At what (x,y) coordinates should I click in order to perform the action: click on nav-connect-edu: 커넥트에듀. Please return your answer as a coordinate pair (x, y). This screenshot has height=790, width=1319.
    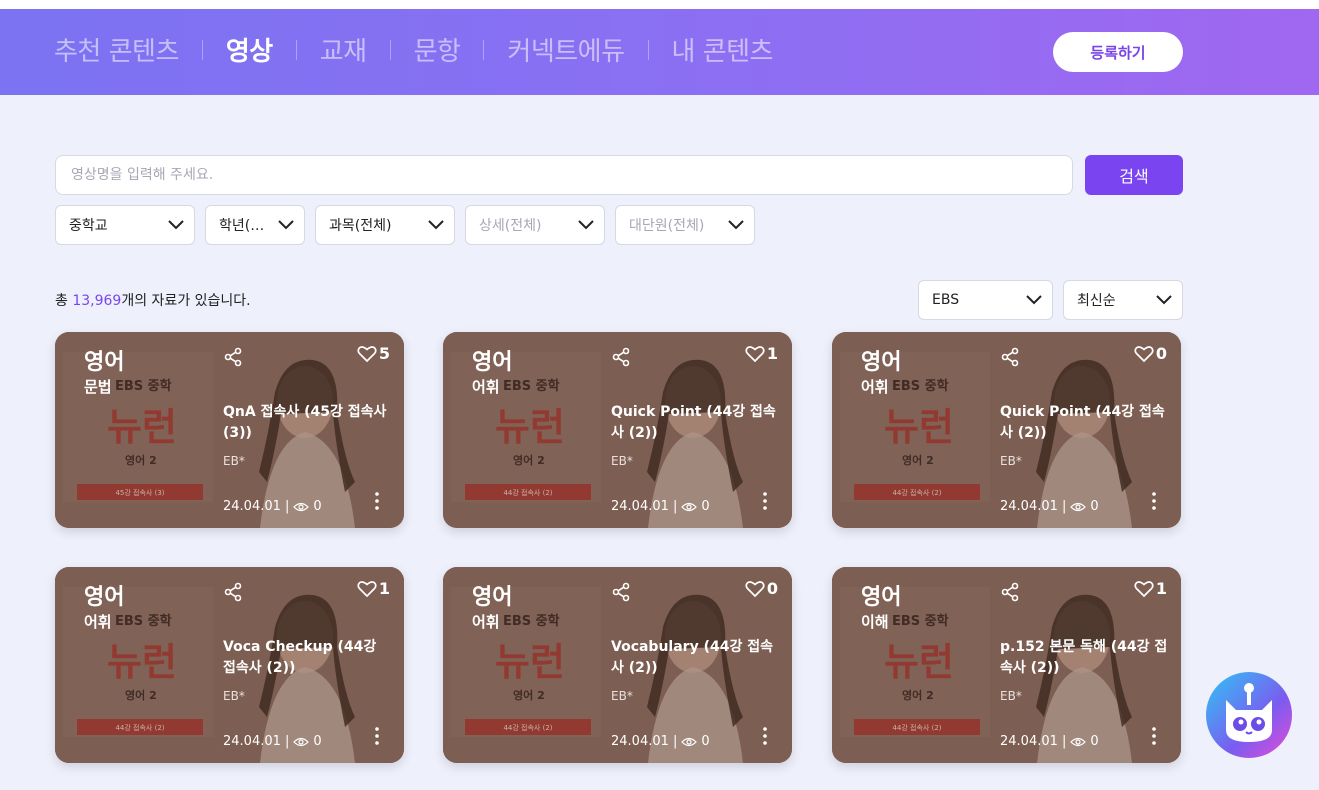
    Looking at the image, I should click on (566, 49).